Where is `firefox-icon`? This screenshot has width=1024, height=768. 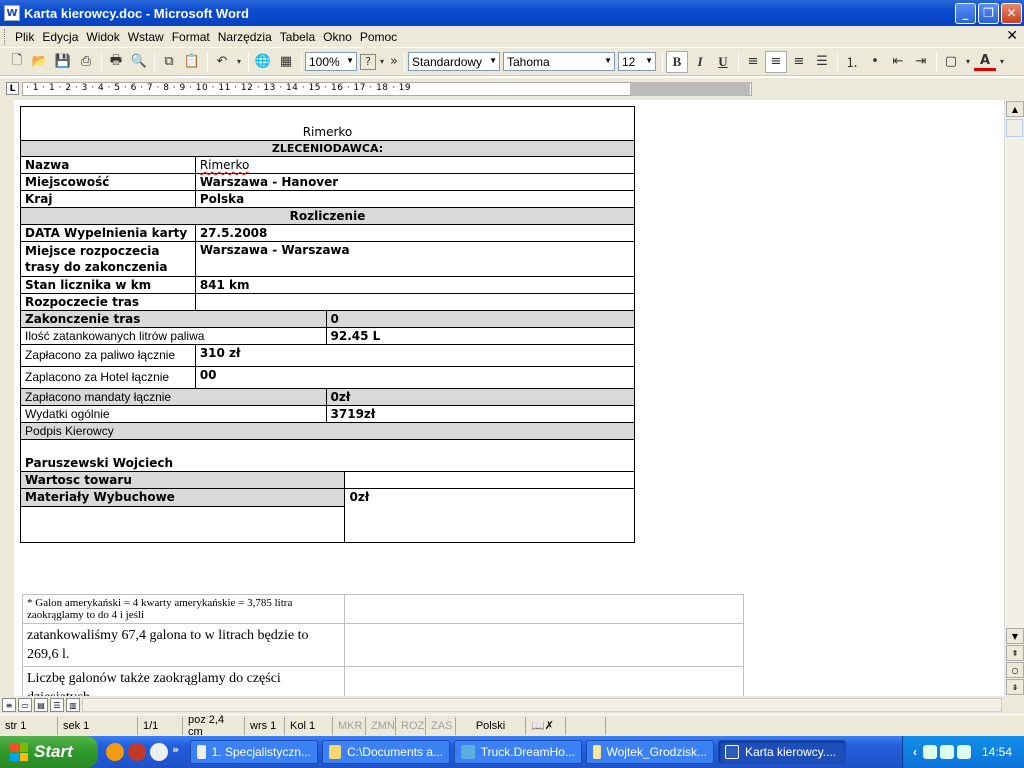
firefox-icon is located at coordinates (115, 752).